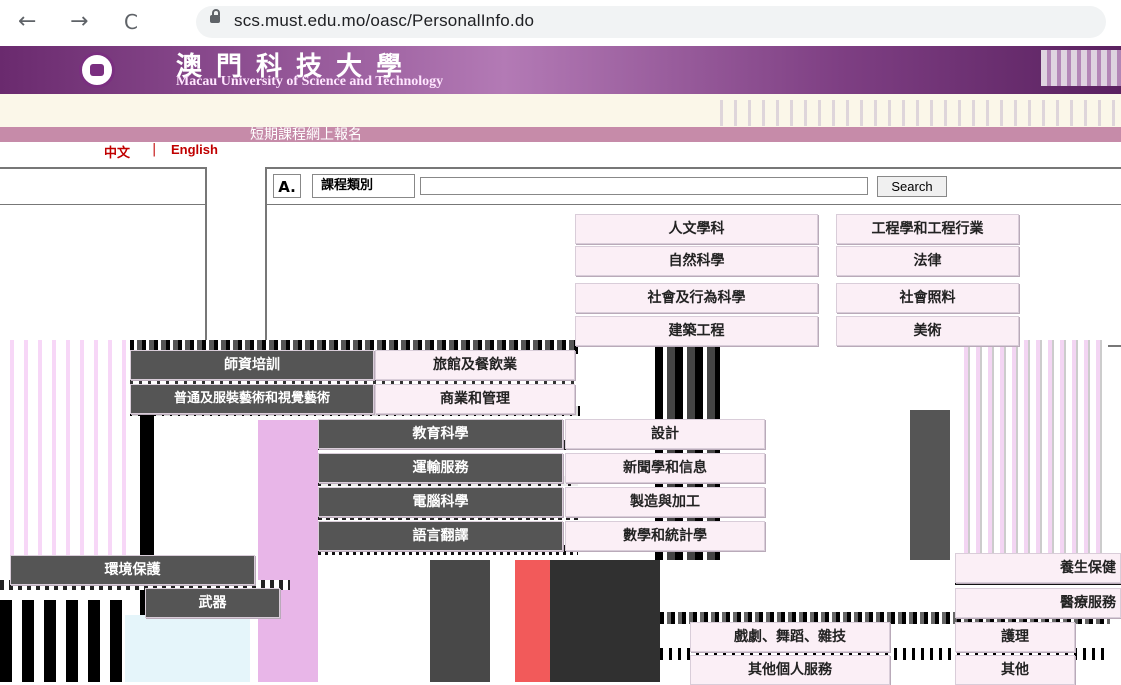 The height and width of the screenshot is (685, 1121). What do you see at coordinates (1038, 568) in the screenshot?
I see `category-button: 養生保健` at bounding box center [1038, 568].